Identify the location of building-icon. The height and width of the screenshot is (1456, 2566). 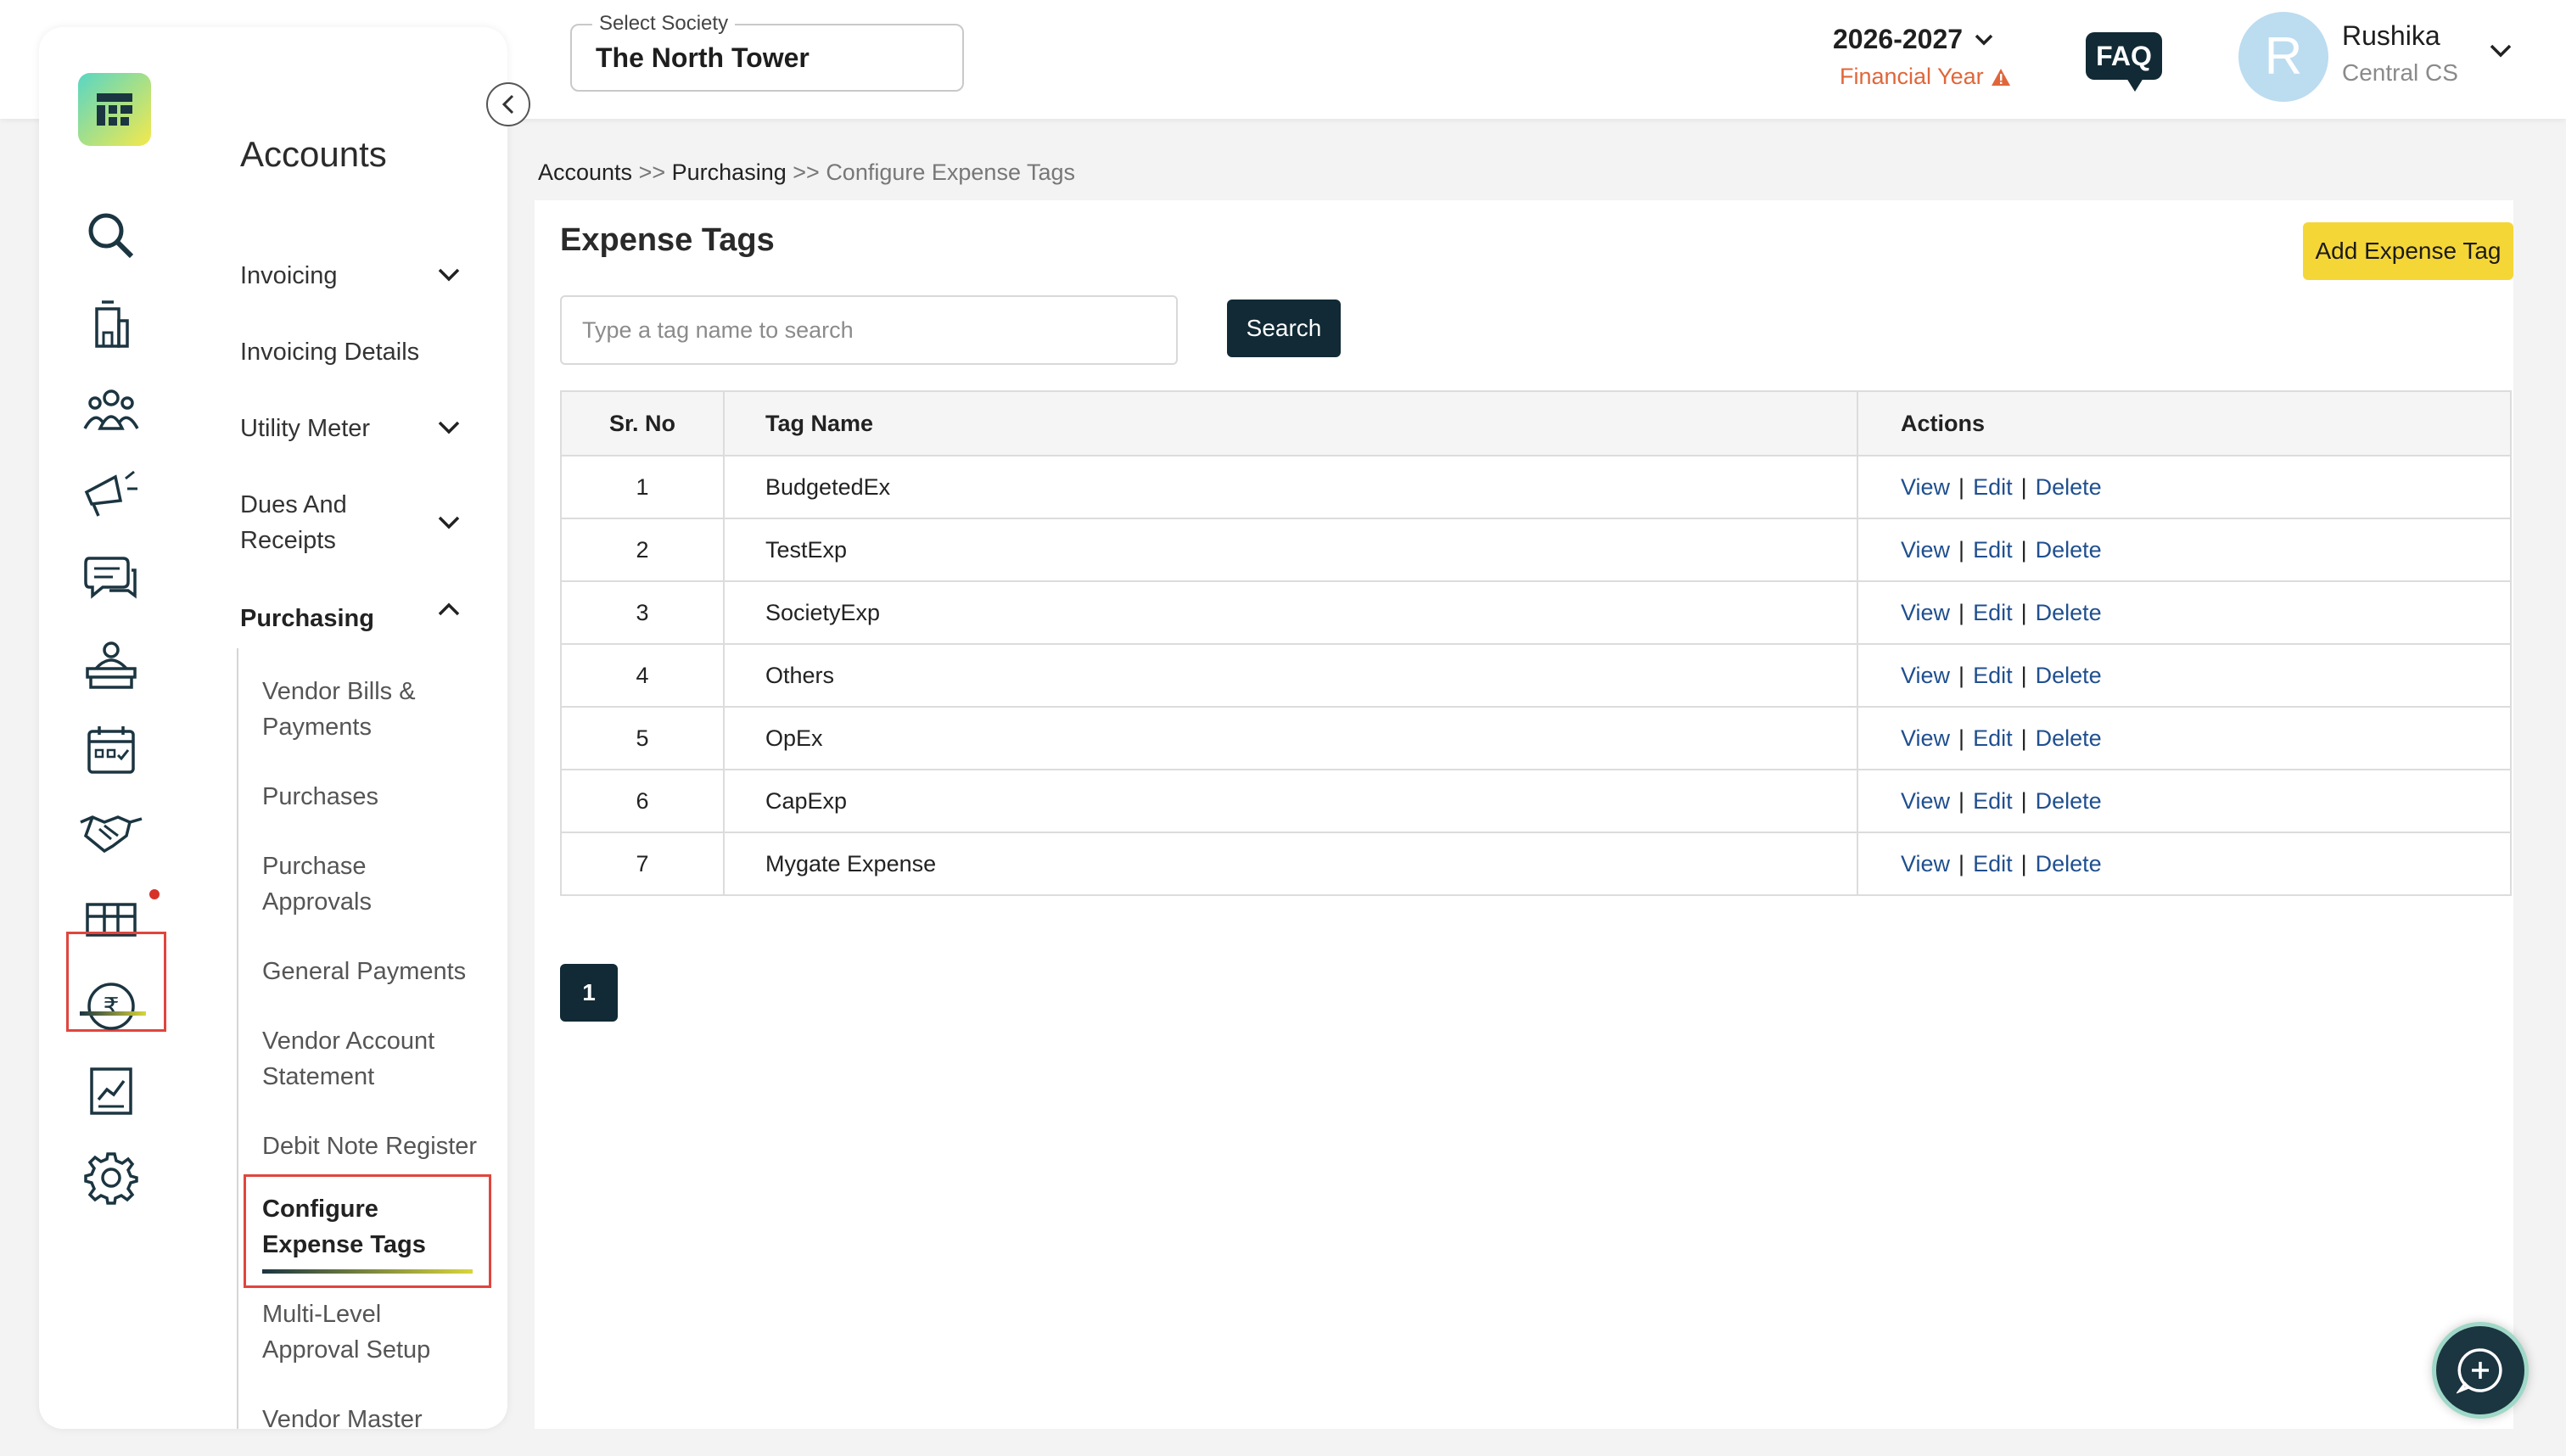
(111, 324).